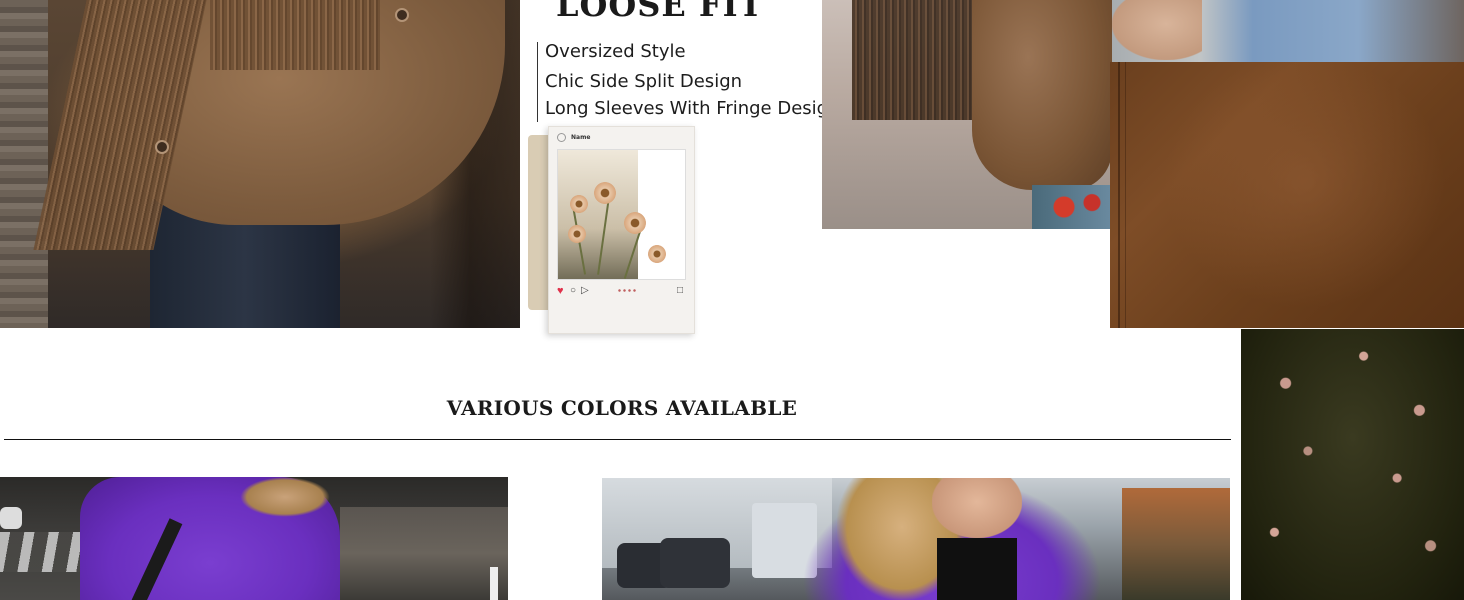 Image resolution: width=1464 pixels, height=600 pixels. What do you see at coordinates (254, 538) in the screenshot?
I see `purple-jacket-photo-left` at bounding box center [254, 538].